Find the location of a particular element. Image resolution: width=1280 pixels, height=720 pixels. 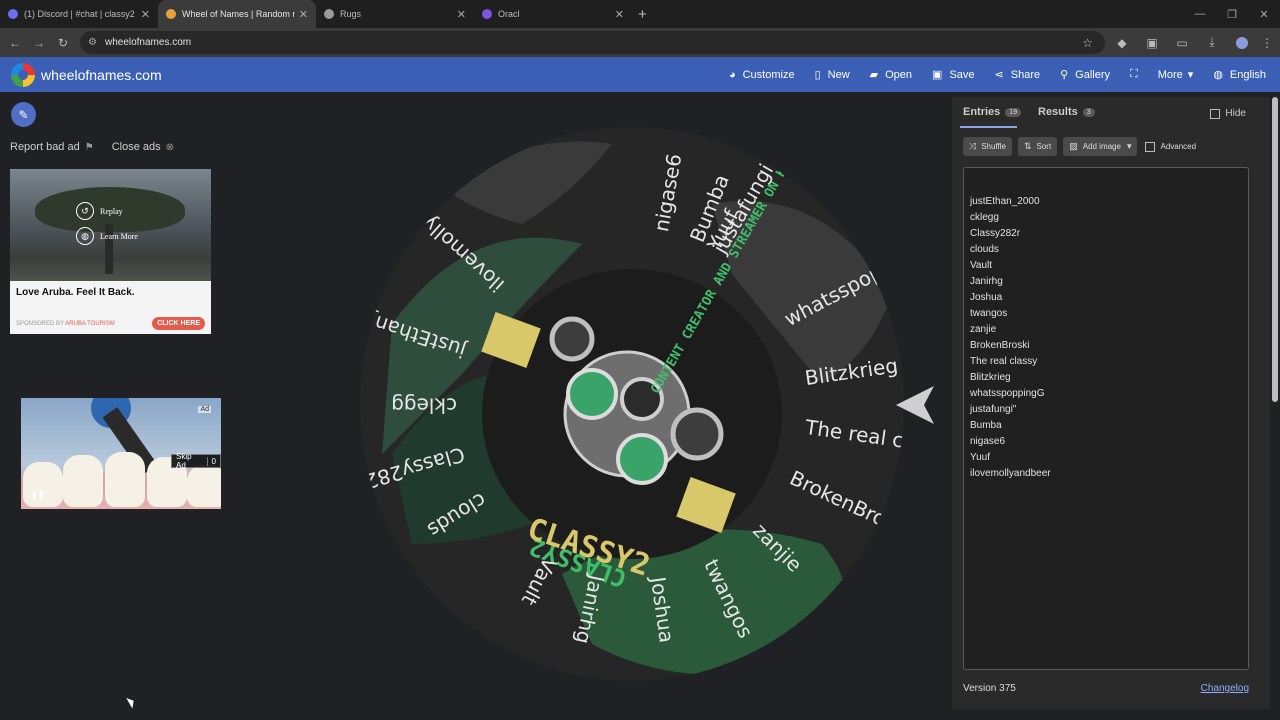

add-image-label: Add image is located at coordinates (1101, 146).